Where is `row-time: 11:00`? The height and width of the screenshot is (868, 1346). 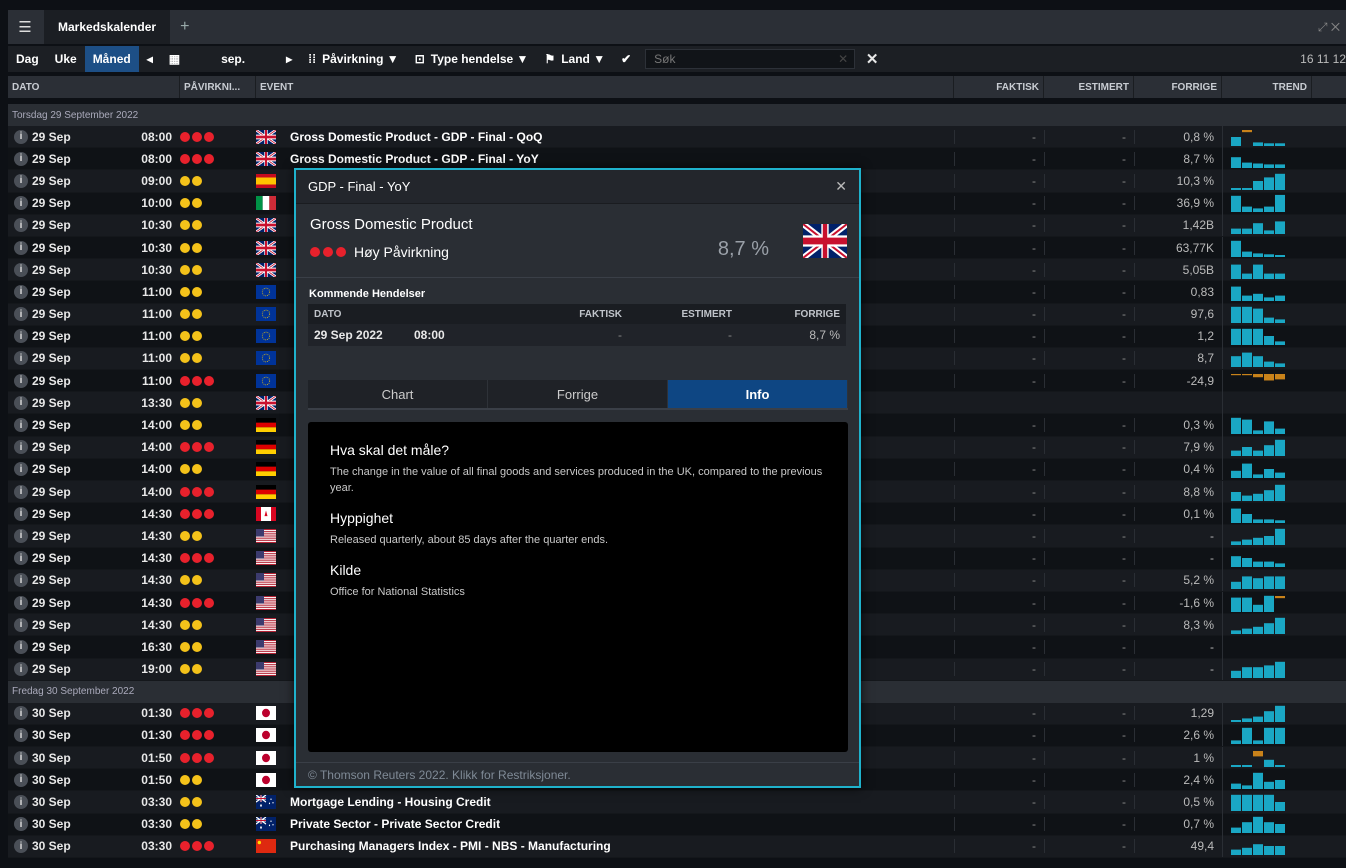
row-time: 11:00 is located at coordinates (156, 336).